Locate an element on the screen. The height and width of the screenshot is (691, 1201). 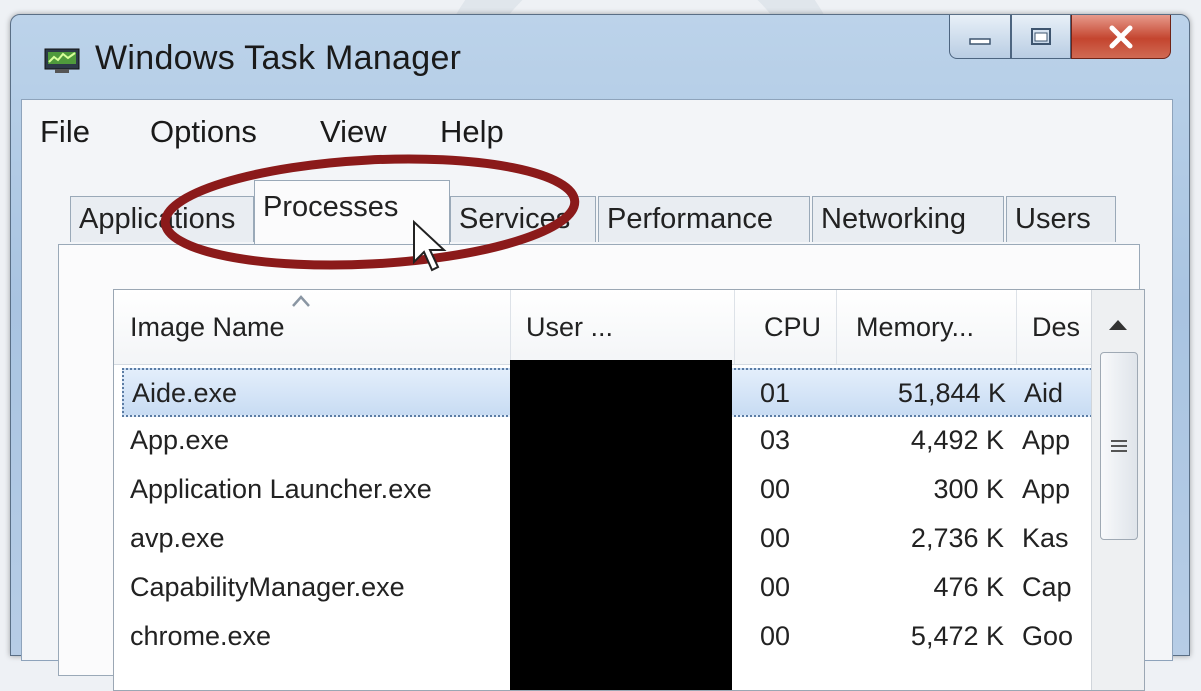
column-cpu: CPU is located at coordinates (792, 327).